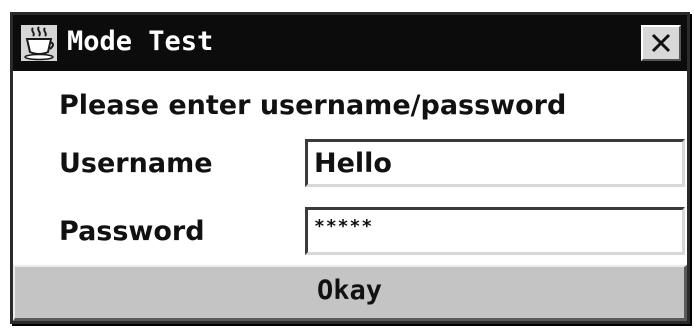 The image size is (694, 328). I want to click on password-label: Password, so click(132, 231).